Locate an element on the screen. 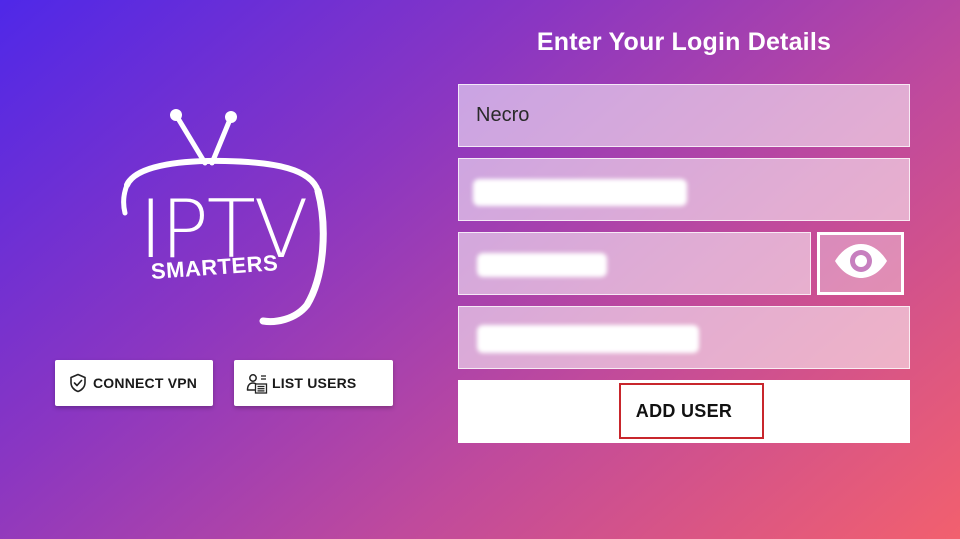 The width and height of the screenshot is (960, 539). shield-check-icon is located at coordinates (78, 383).